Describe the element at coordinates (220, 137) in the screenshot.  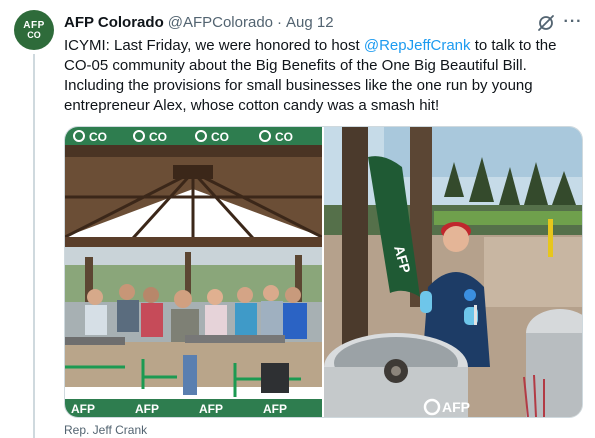
I see `banner-text-3: CO` at that location.